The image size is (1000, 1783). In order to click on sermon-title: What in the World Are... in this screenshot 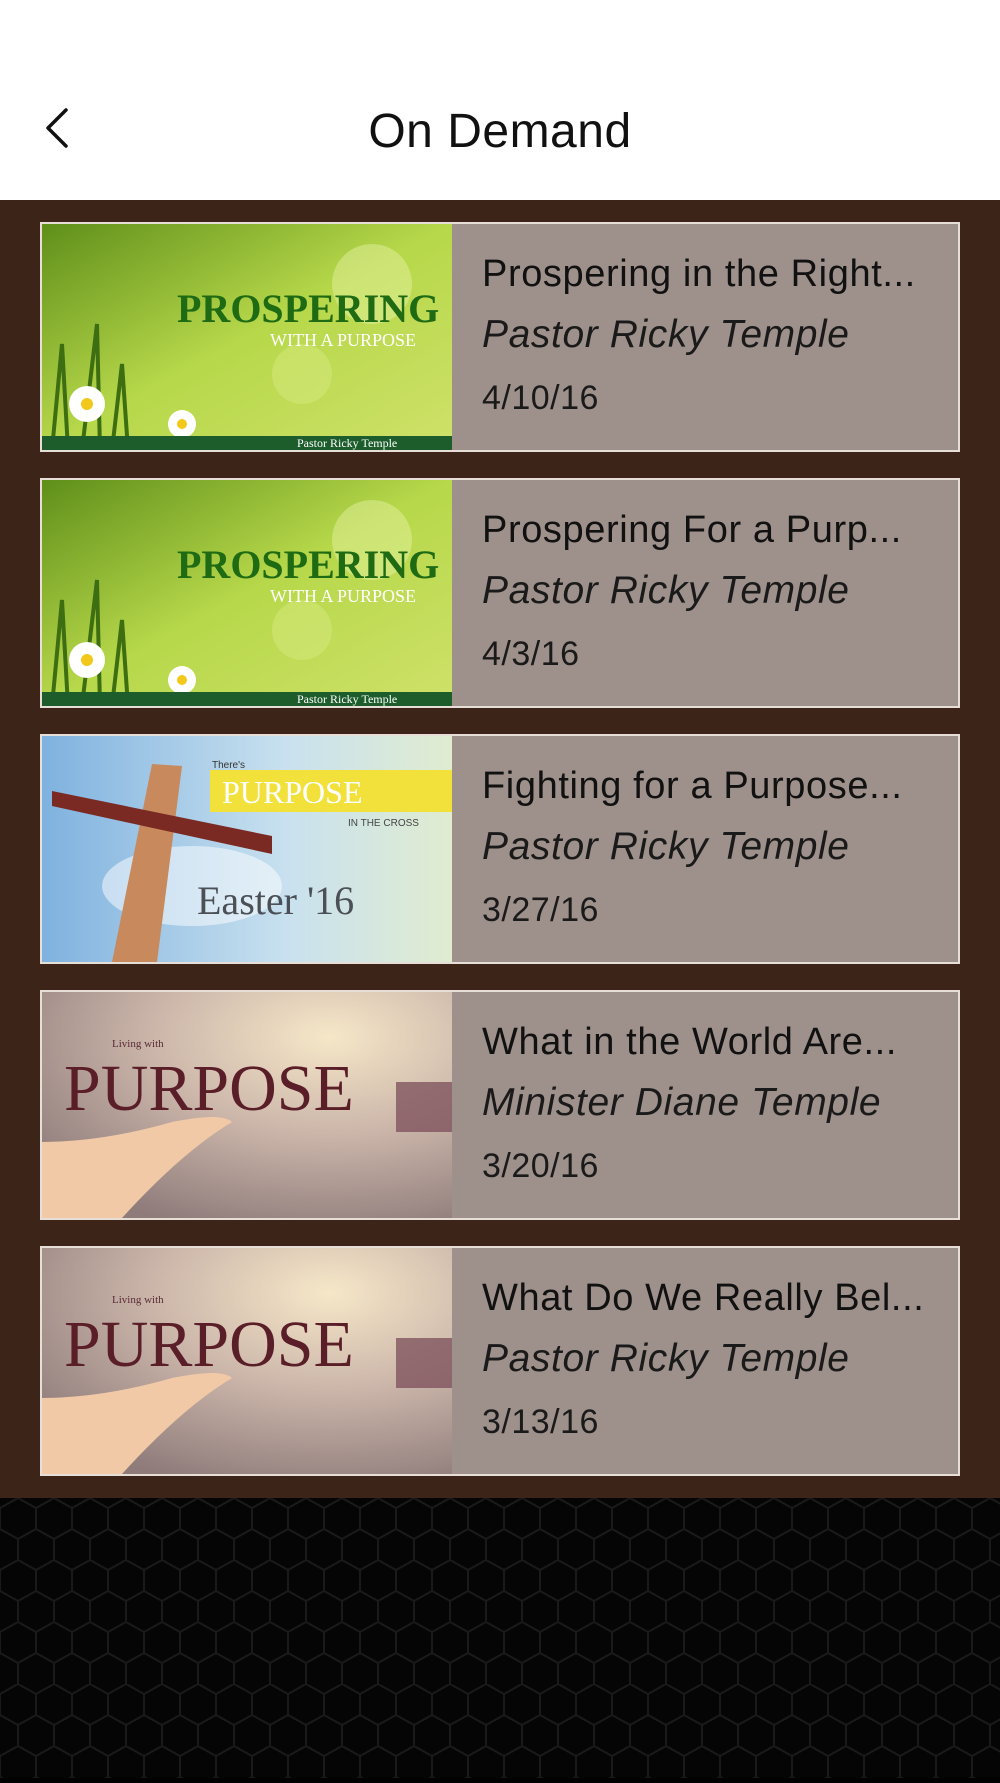, I will do `click(689, 1042)`.